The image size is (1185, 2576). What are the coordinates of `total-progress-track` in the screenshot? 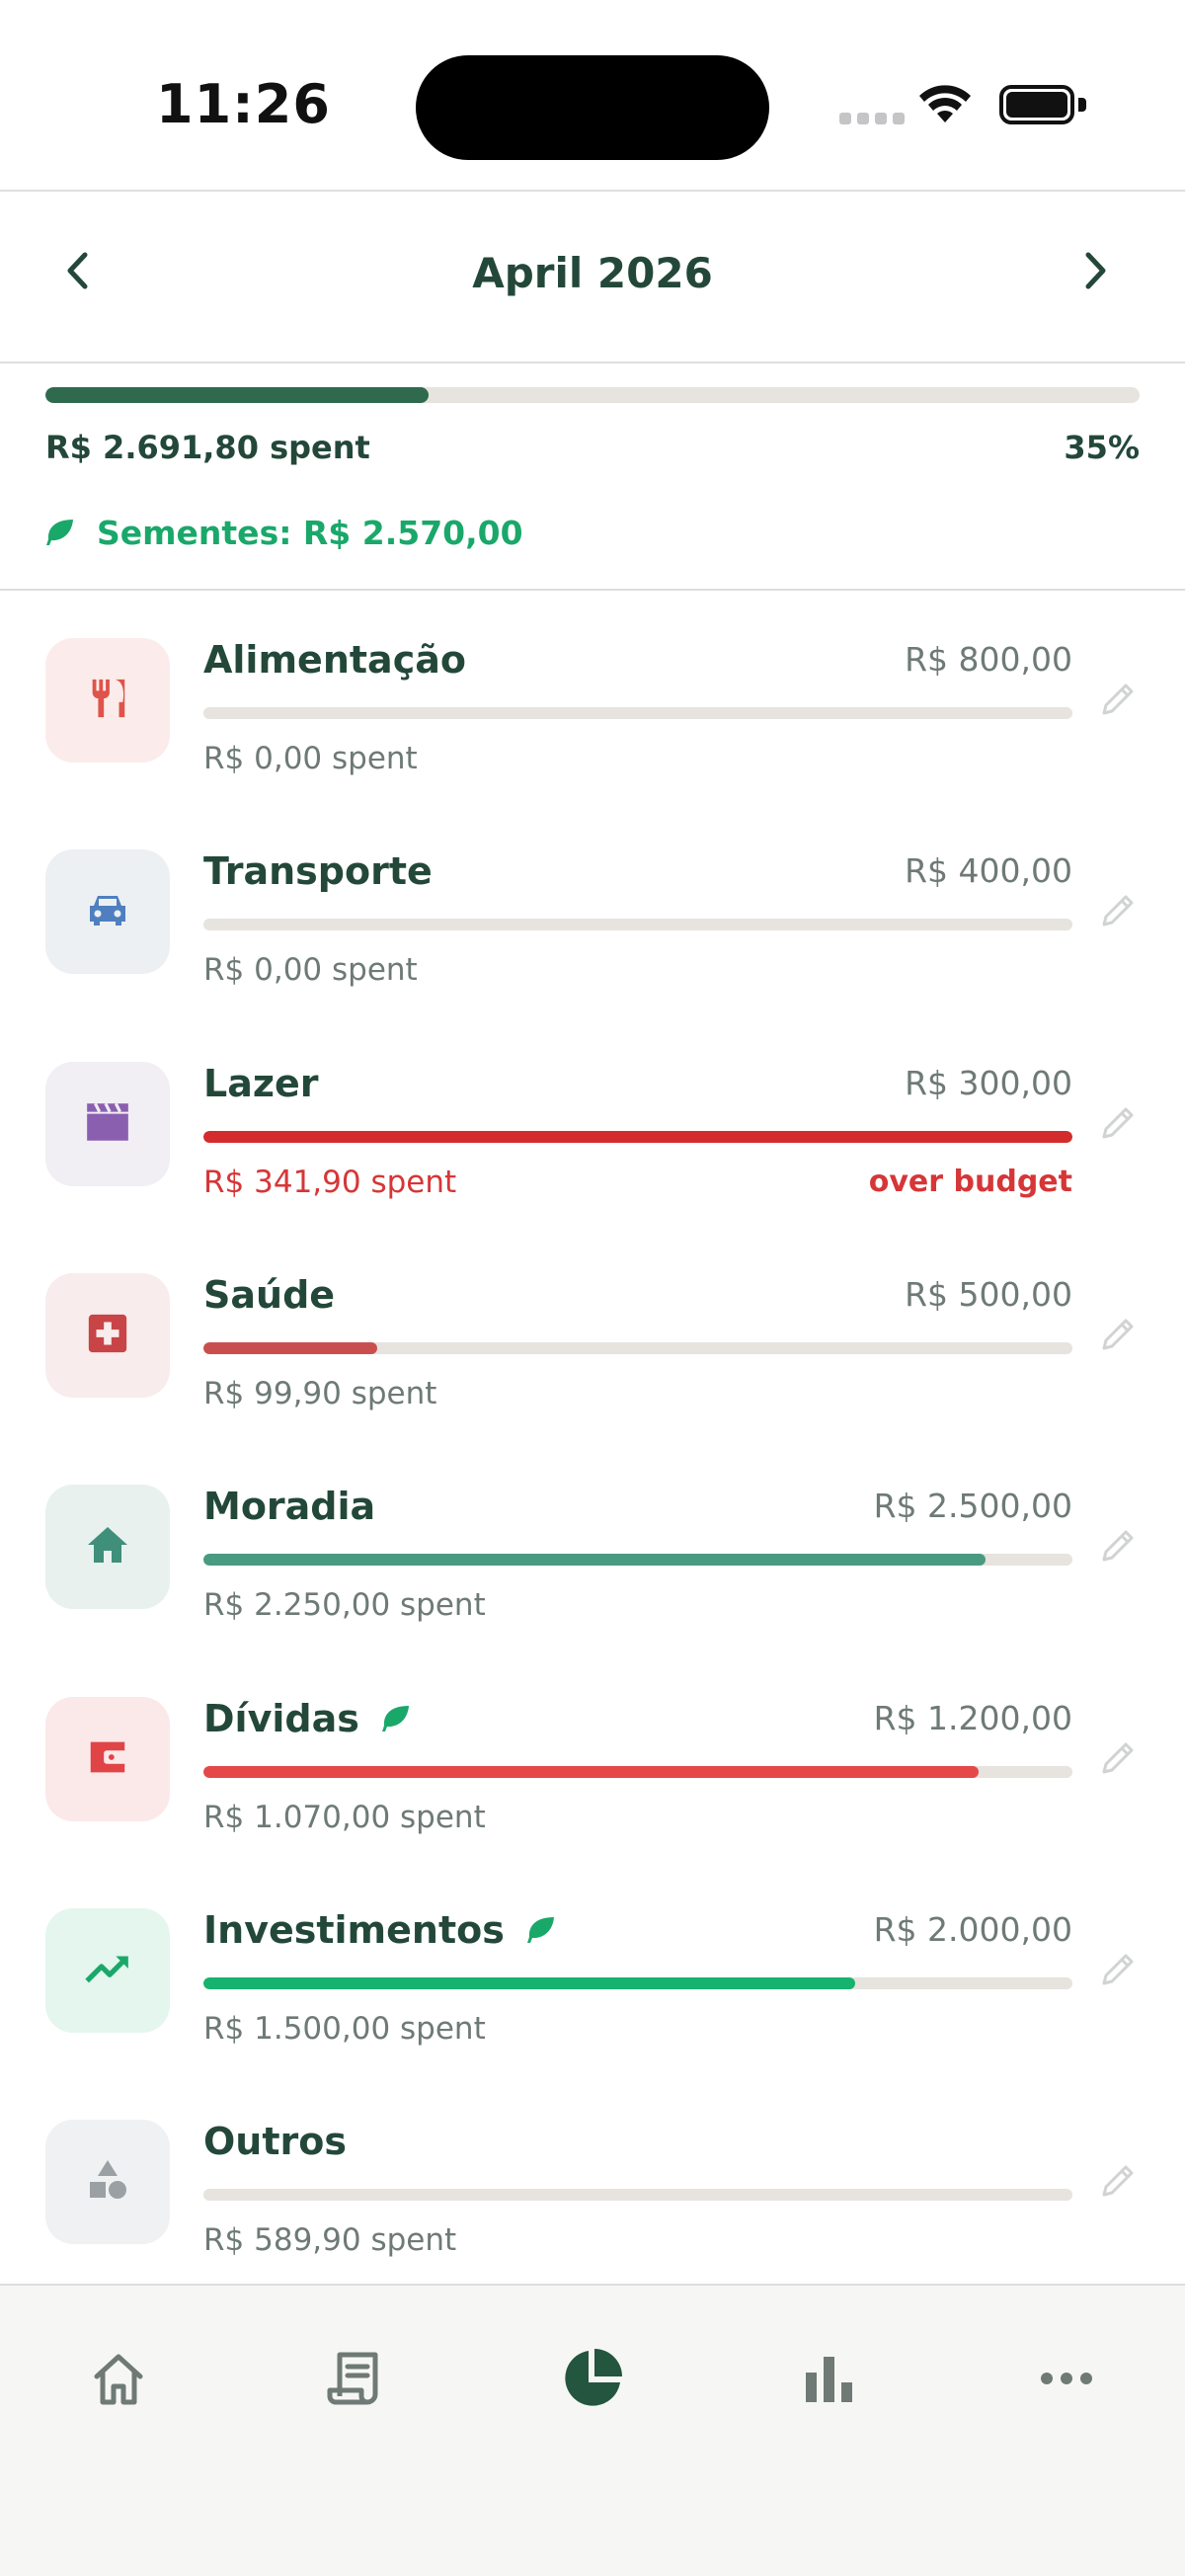 It's located at (592, 395).